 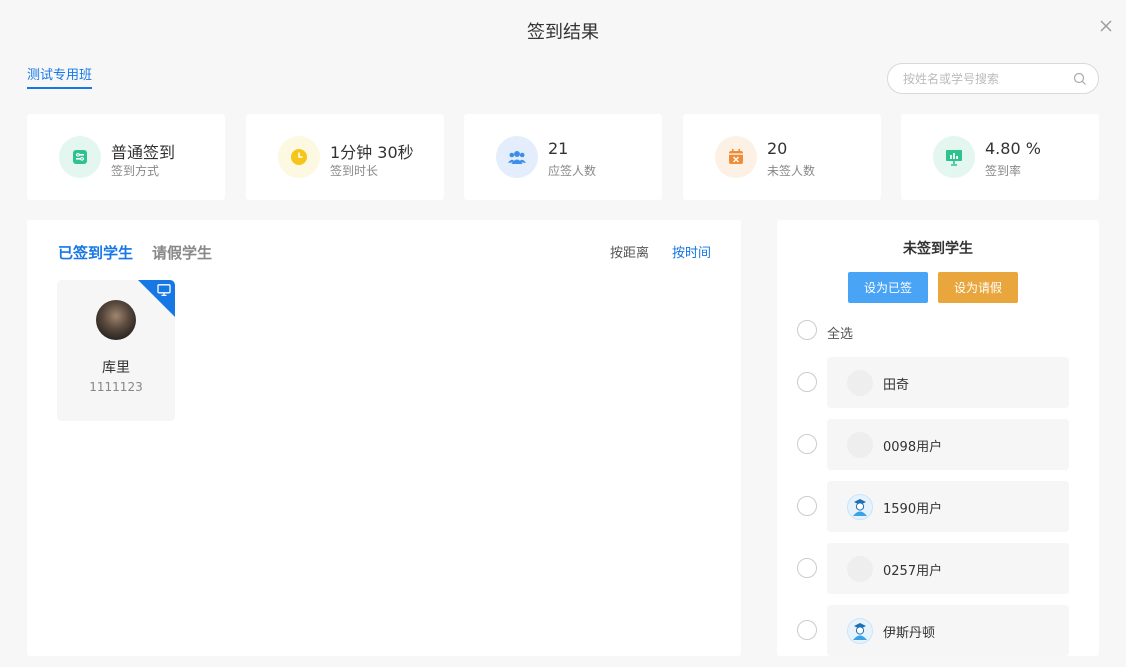 I want to click on list-item: 0257用户, so click(x=948, y=568).